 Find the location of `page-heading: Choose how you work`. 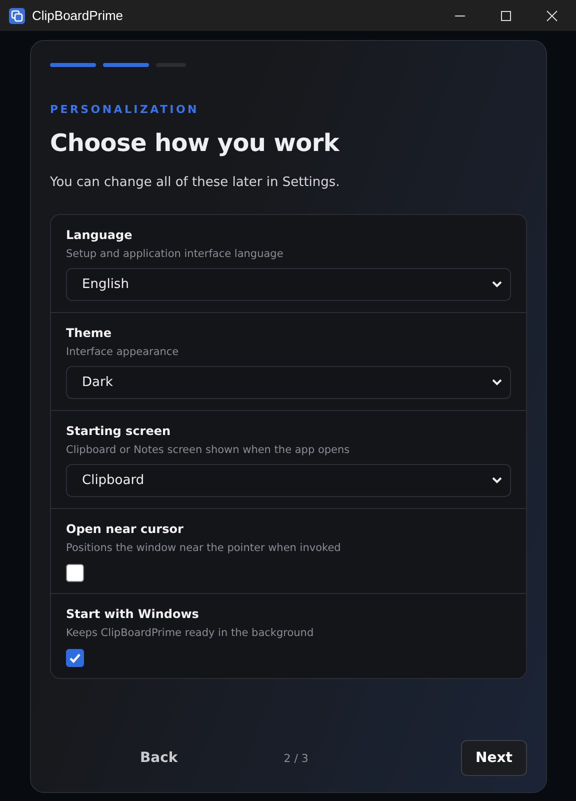

page-heading: Choose how you work is located at coordinates (195, 143).